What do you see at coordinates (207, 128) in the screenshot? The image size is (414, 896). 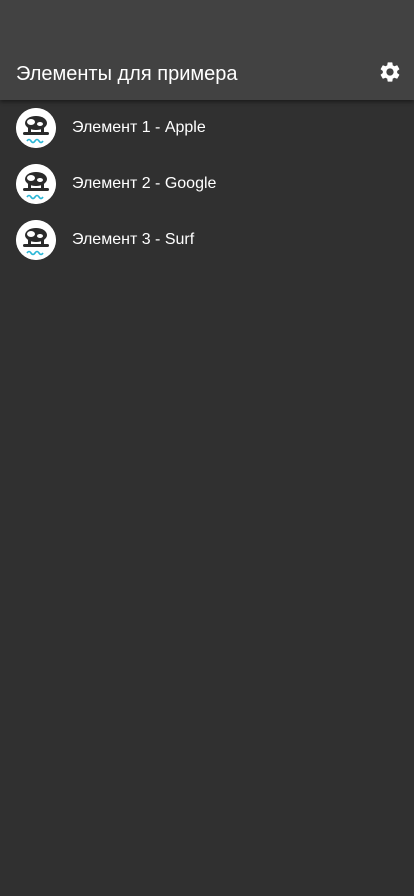 I see `list-item: Элемент 1 - Apple` at bounding box center [207, 128].